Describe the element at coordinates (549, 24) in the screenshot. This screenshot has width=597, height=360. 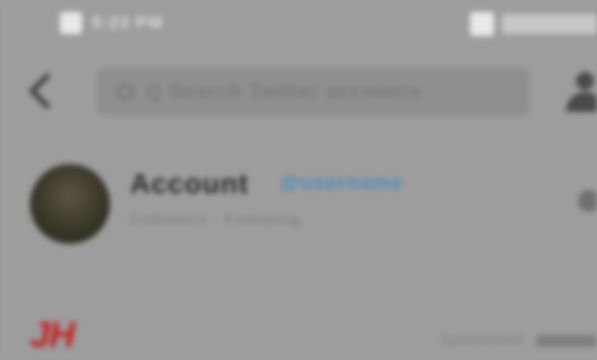
I see `battery-icon` at that location.